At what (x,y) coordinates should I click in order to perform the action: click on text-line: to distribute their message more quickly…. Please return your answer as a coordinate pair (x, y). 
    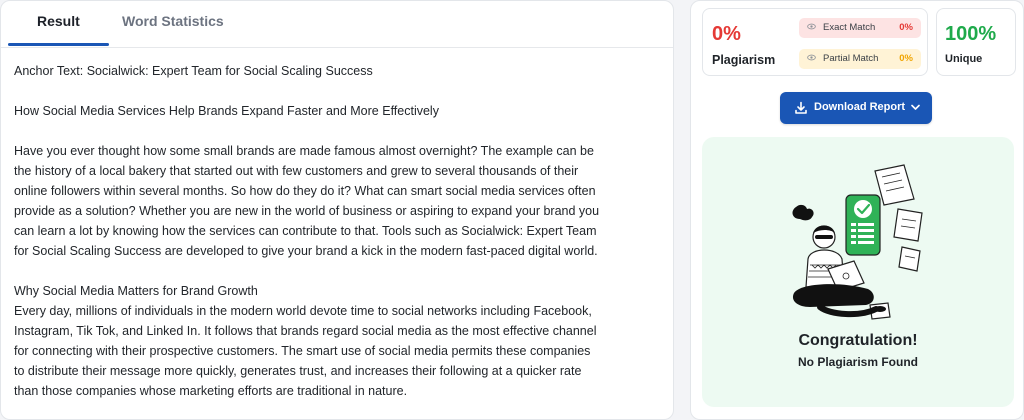
    Looking at the image, I should click on (298, 371).